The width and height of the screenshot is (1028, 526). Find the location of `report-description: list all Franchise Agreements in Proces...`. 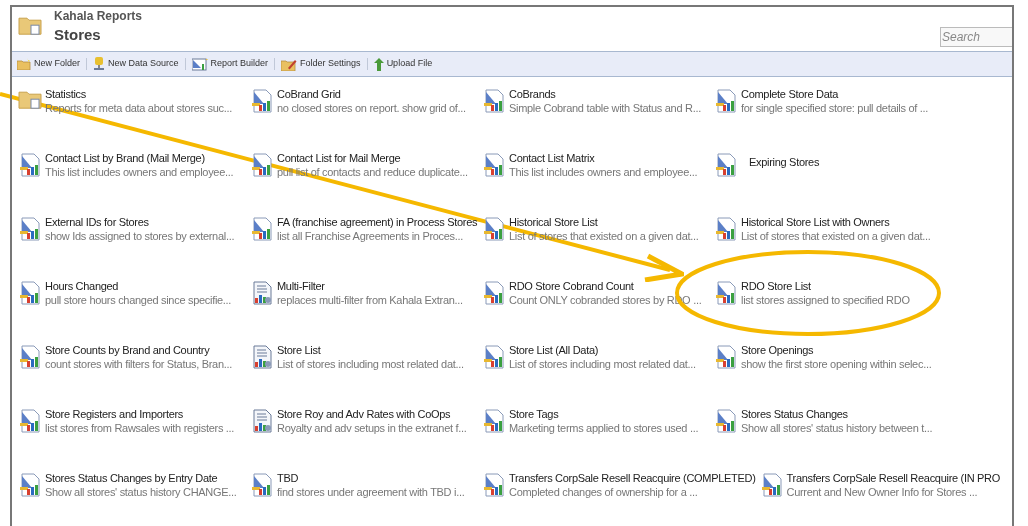

report-description: list all Franchise Agreements in Proces... is located at coordinates (371, 236).